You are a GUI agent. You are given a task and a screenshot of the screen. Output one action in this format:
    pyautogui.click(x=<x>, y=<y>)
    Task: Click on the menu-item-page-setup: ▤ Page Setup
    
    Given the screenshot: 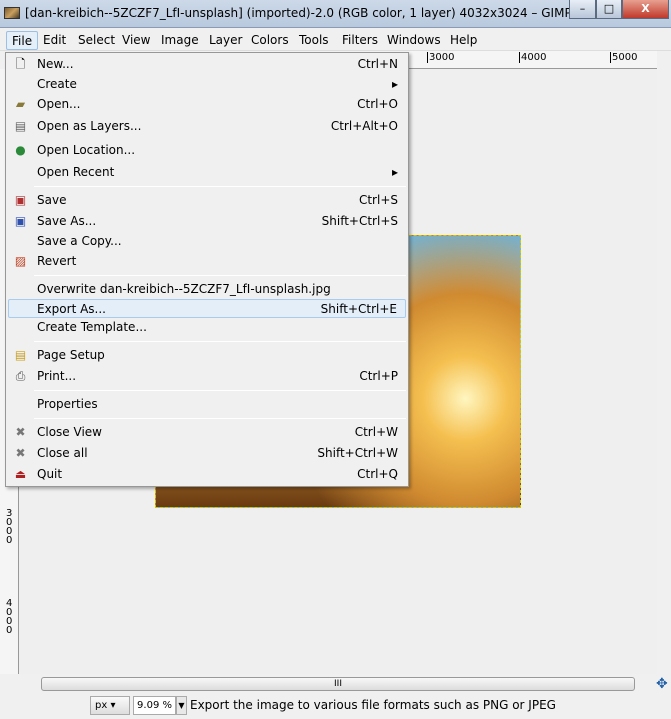 What is the action you would take?
    pyautogui.click(x=207, y=355)
    